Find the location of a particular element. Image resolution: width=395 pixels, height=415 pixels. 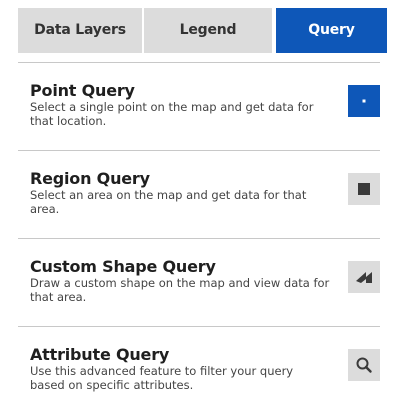

polygon-icon is located at coordinates (364, 277).